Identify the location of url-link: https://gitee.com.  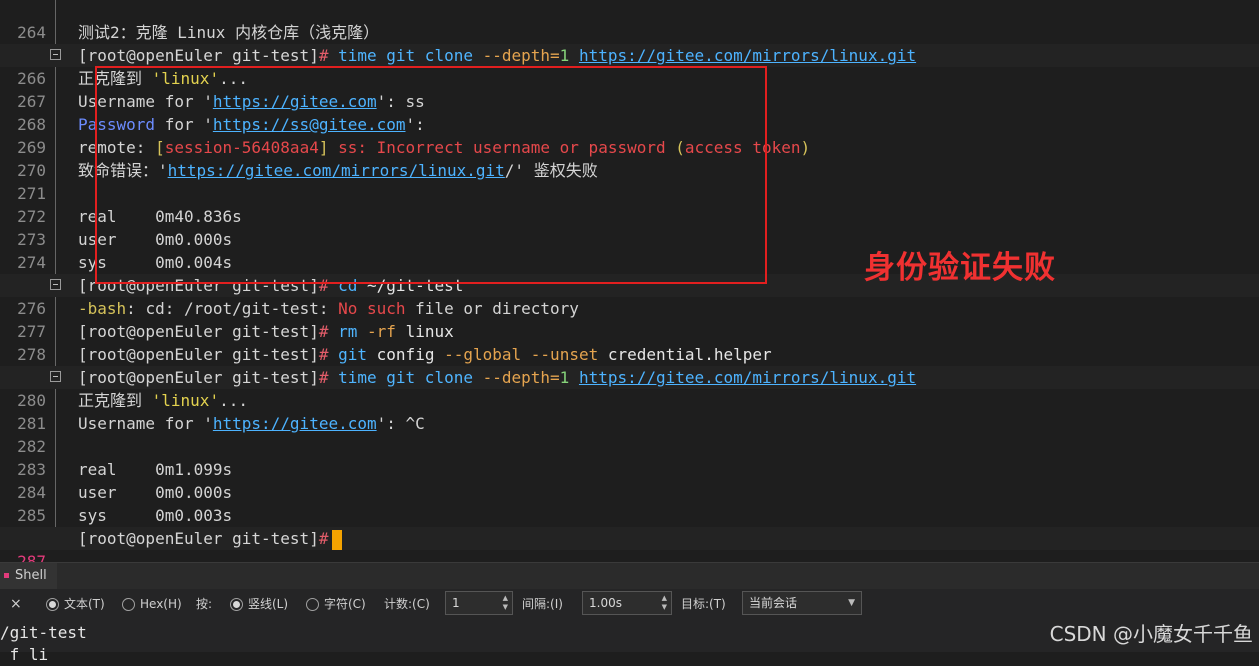
(295, 423).